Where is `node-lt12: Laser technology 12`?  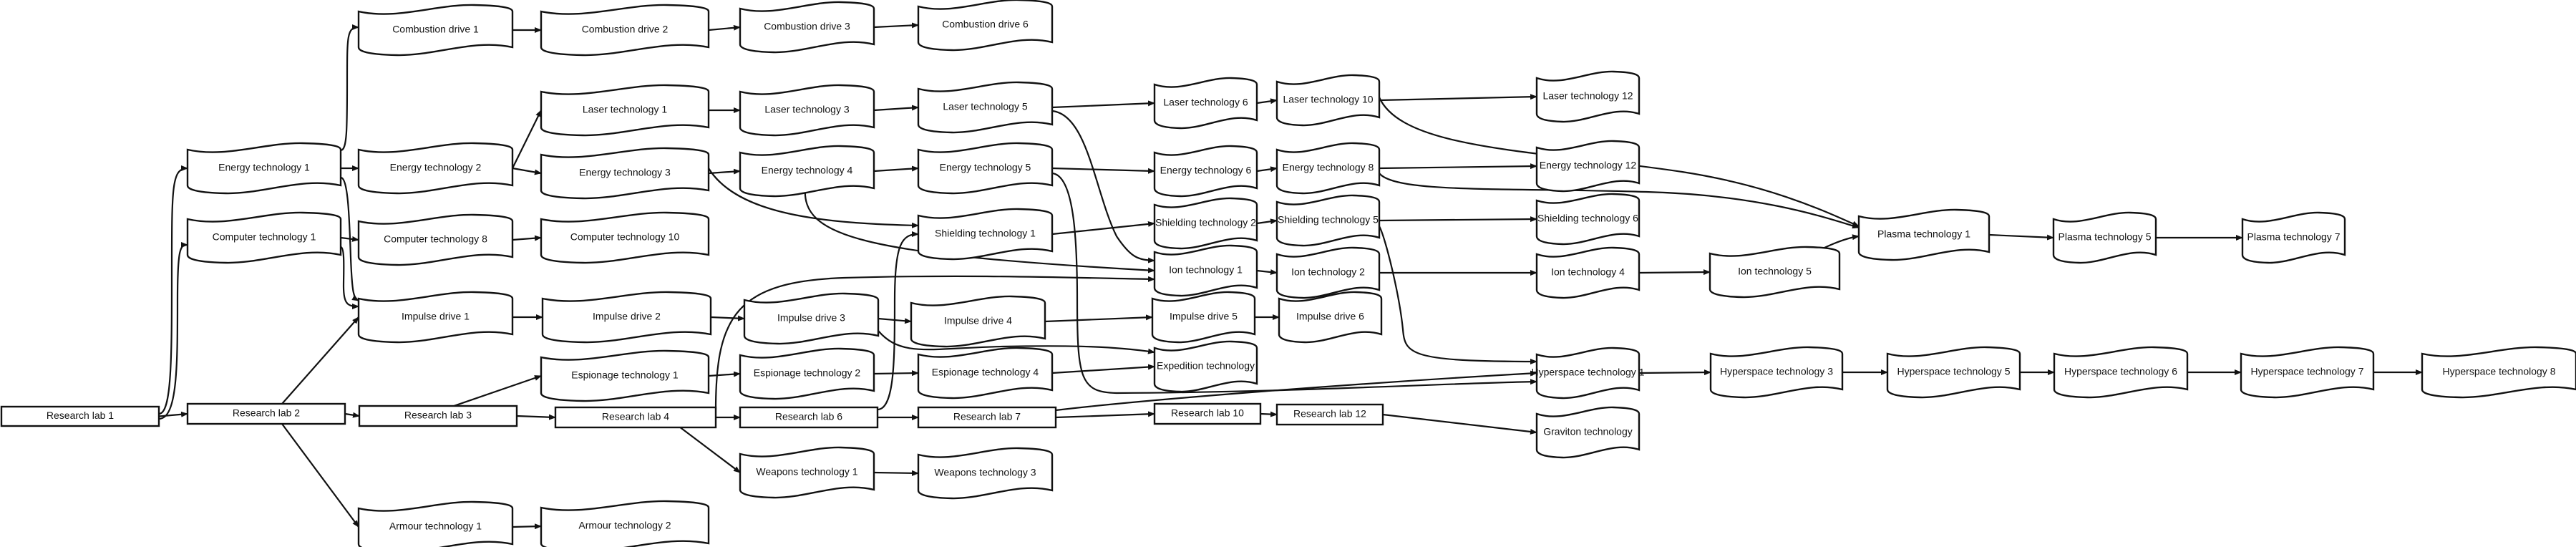 node-lt12: Laser technology 12 is located at coordinates (1588, 96).